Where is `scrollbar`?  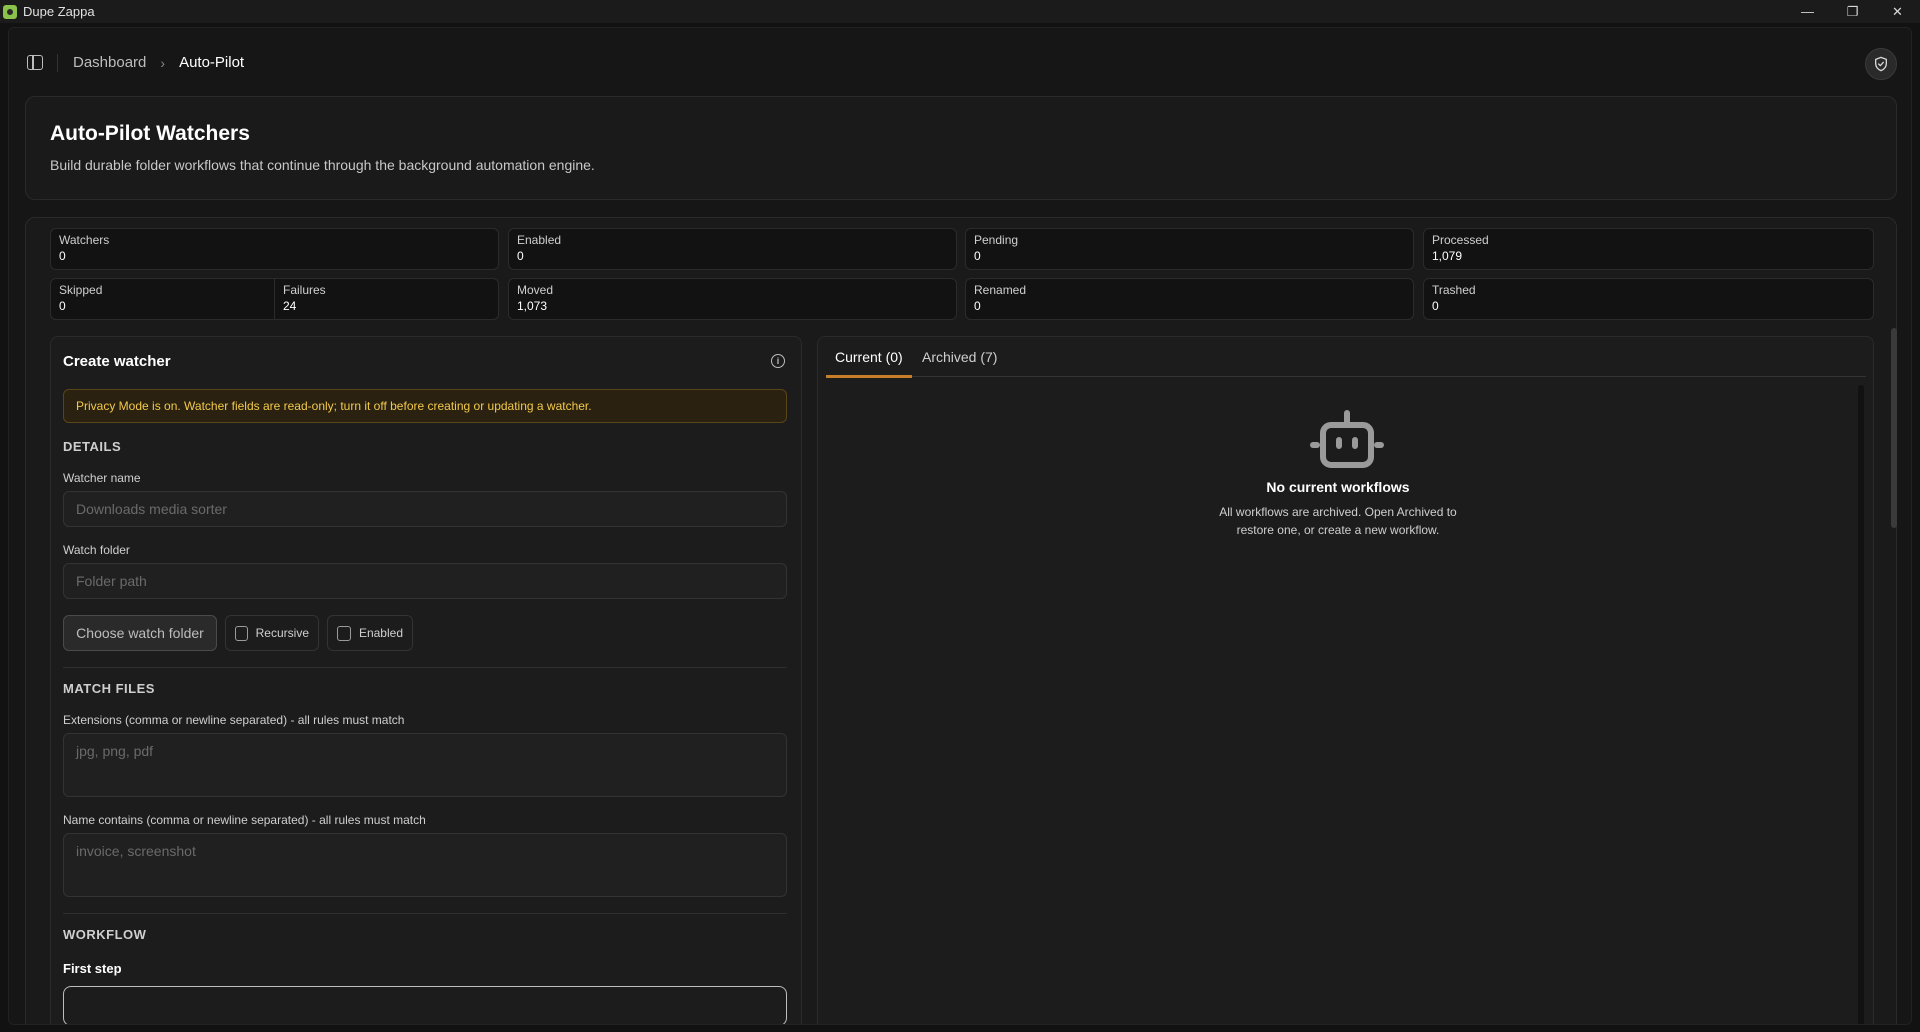 scrollbar is located at coordinates (1861, 704).